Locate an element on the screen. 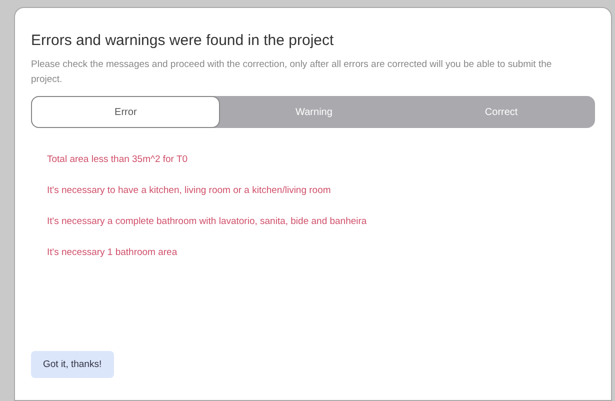 The height and width of the screenshot is (401, 615). confirm-button: Got it, thanks! is located at coordinates (72, 364).